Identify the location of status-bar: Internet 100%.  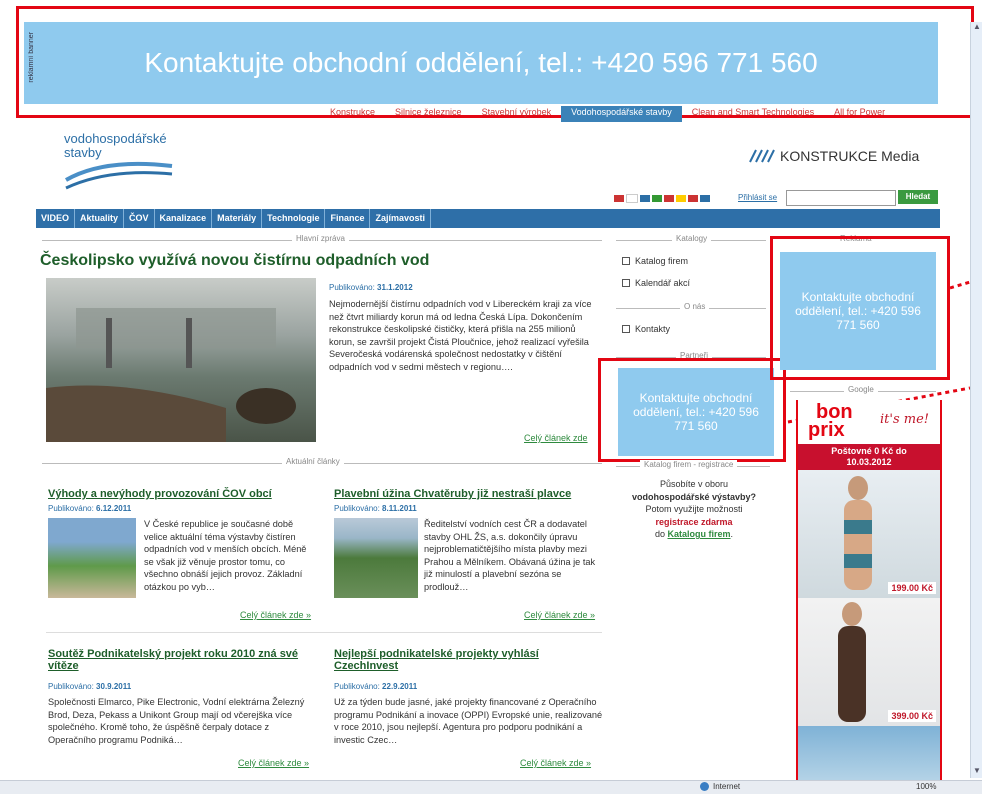
(491, 787).